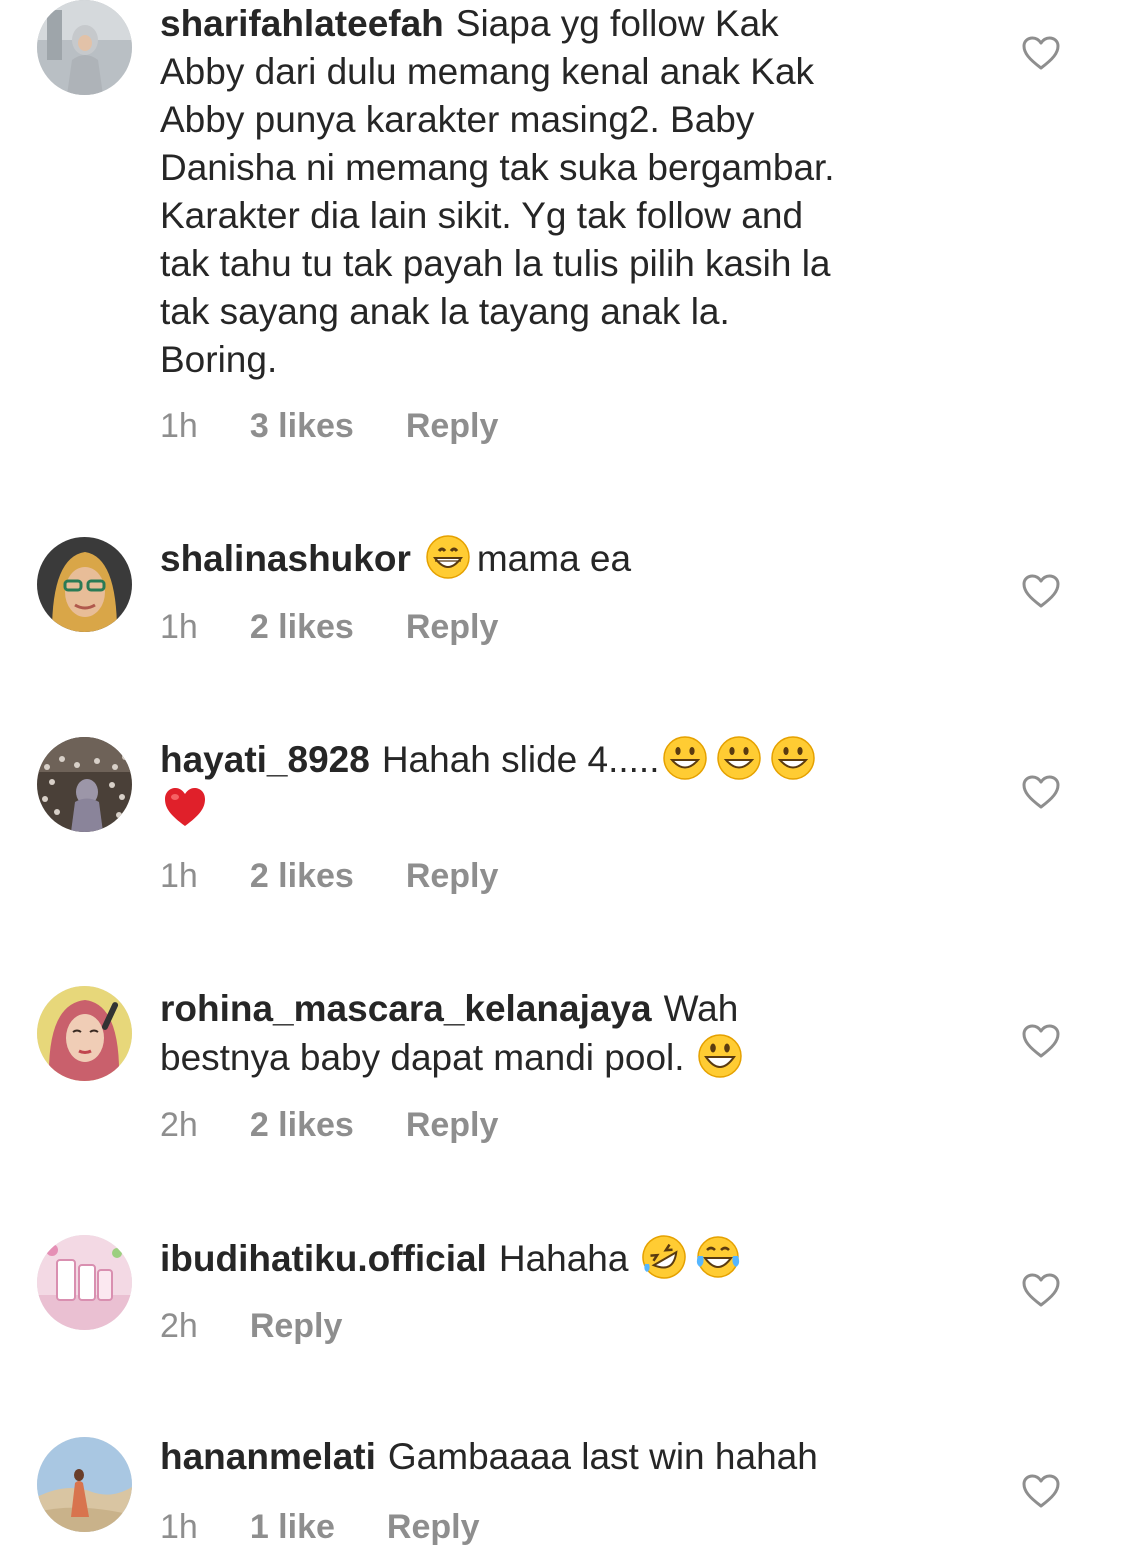 This screenshot has height=1566, width=1125. Describe the element at coordinates (265, 759) in the screenshot. I see `username-link: hayati_8928` at that location.